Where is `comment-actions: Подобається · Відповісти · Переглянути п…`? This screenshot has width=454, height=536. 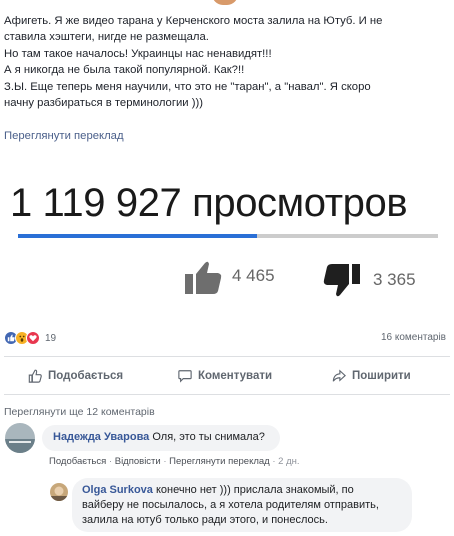 comment-actions: Подобається · Відповісти · Переглянути п… is located at coordinates (174, 461).